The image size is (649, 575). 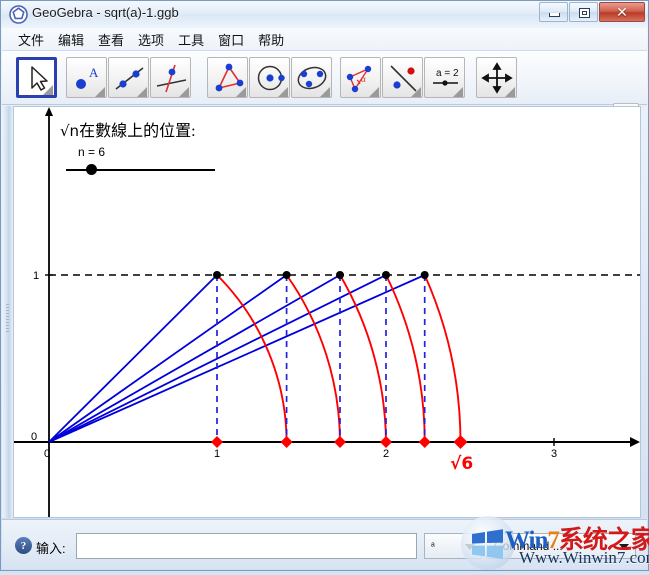 What do you see at coordinates (128, 77) in the screenshot?
I see `tool-line-through-two-points` at bounding box center [128, 77].